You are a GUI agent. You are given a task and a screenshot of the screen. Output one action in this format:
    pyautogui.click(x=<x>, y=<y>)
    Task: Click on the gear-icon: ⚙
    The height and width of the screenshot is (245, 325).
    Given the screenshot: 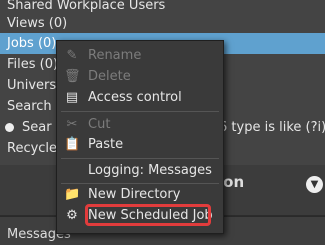 What is the action you would take?
    pyautogui.click(x=72, y=215)
    